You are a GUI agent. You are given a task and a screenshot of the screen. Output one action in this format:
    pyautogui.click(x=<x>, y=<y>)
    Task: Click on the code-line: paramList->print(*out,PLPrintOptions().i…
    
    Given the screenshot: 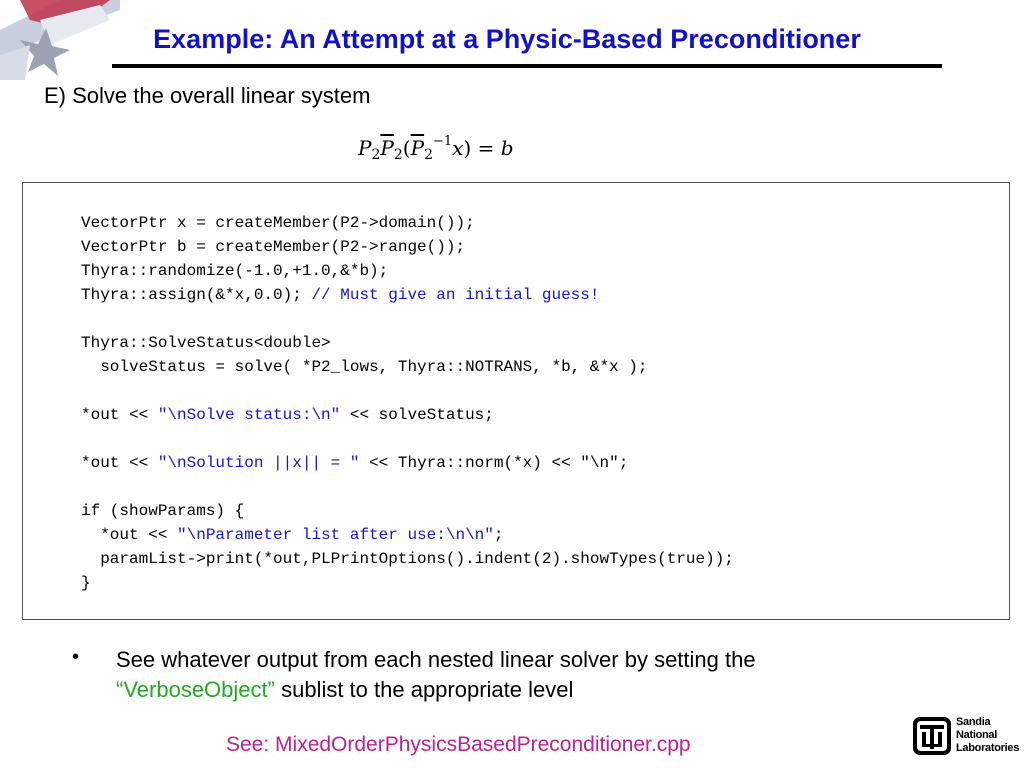 What is the action you would take?
    pyautogui.click(x=407, y=559)
    